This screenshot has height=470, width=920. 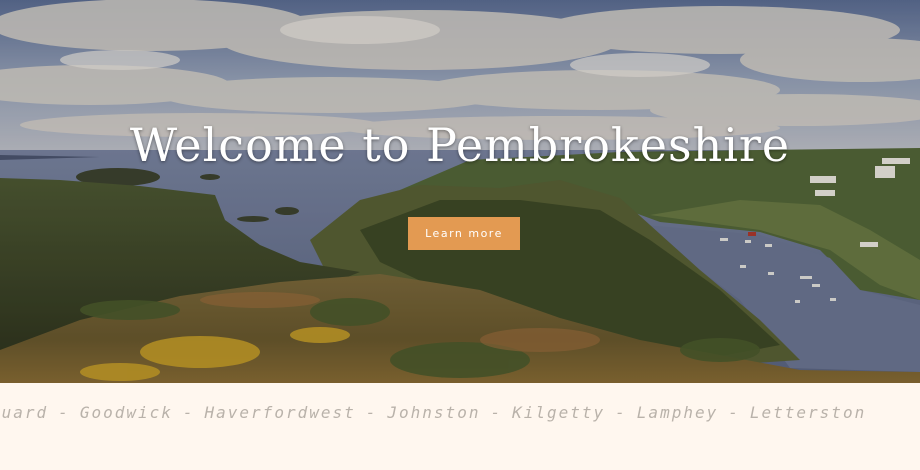 What do you see at coordinates (460, 145) in the screenshot?
I see `hero-title: Welcome to Pembrokeshire` at bounding box center [460, 145].